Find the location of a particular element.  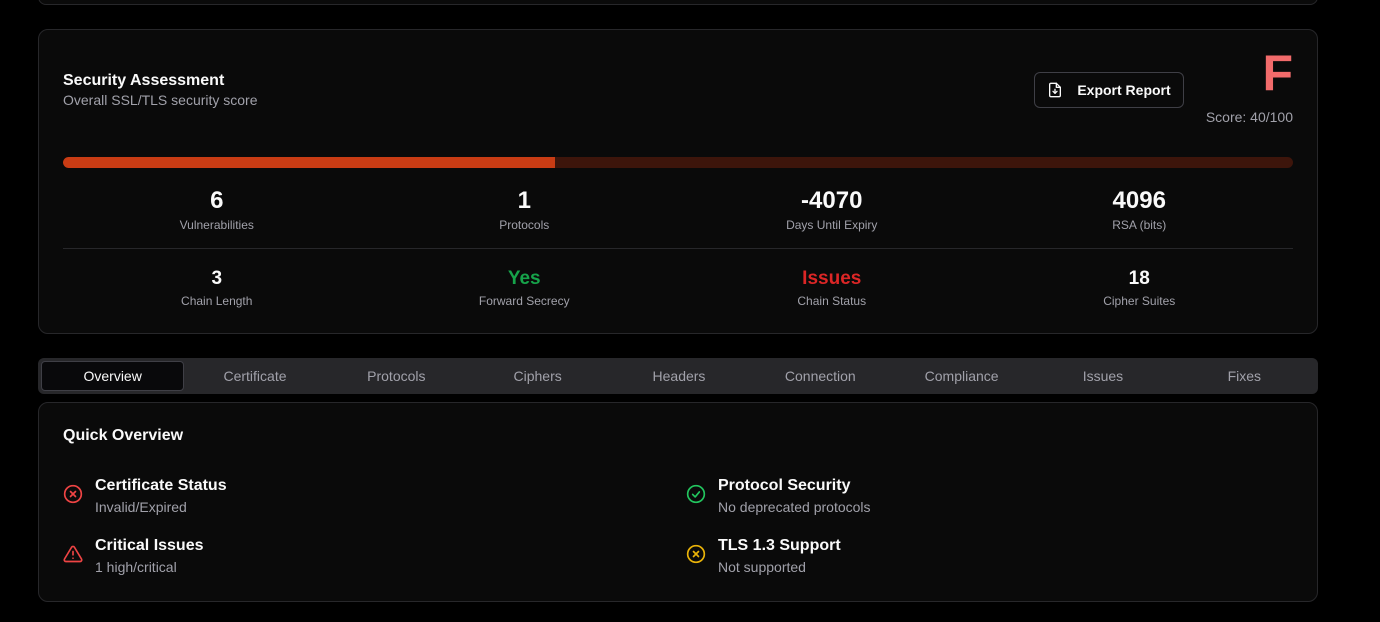

stat-vulnerabilities: 6 Vulnerabilities is located at coordinates (217, 209).